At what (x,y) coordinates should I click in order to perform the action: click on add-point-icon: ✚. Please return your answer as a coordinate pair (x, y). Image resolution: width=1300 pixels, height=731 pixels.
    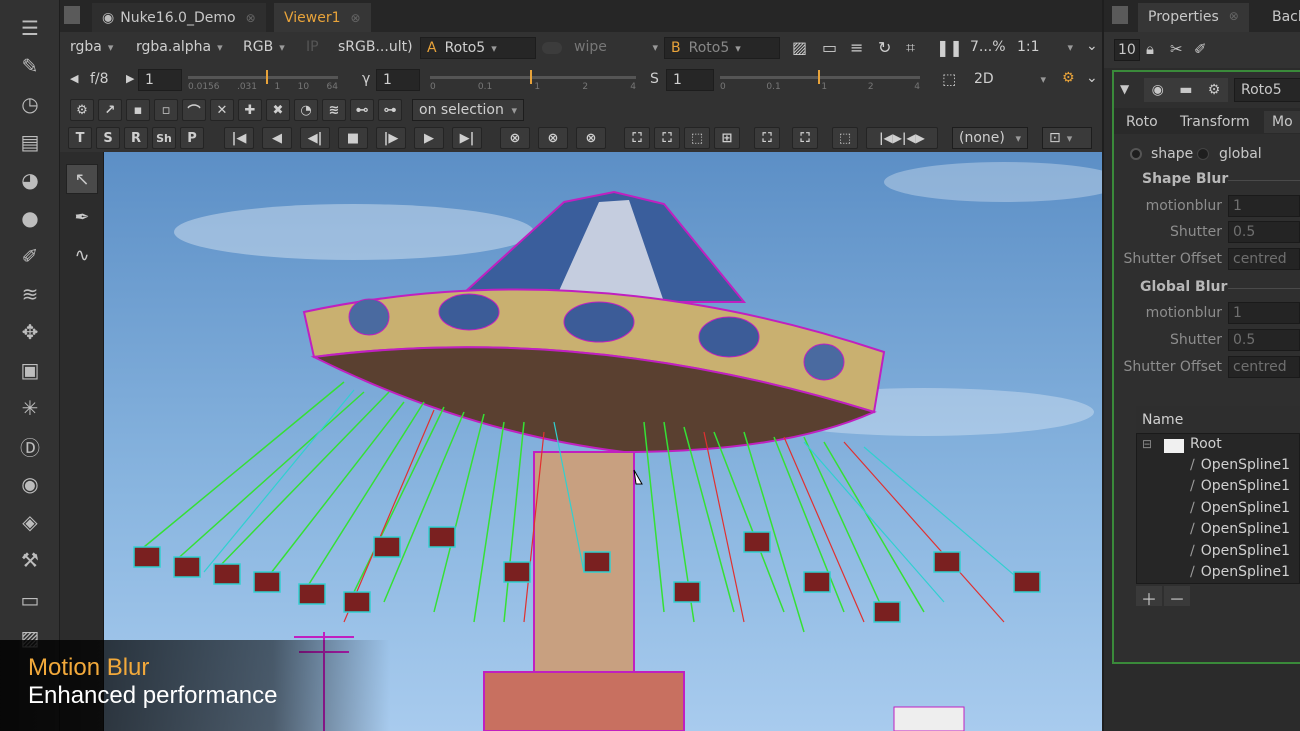
    Looking at the image, I should click on (250, 110).